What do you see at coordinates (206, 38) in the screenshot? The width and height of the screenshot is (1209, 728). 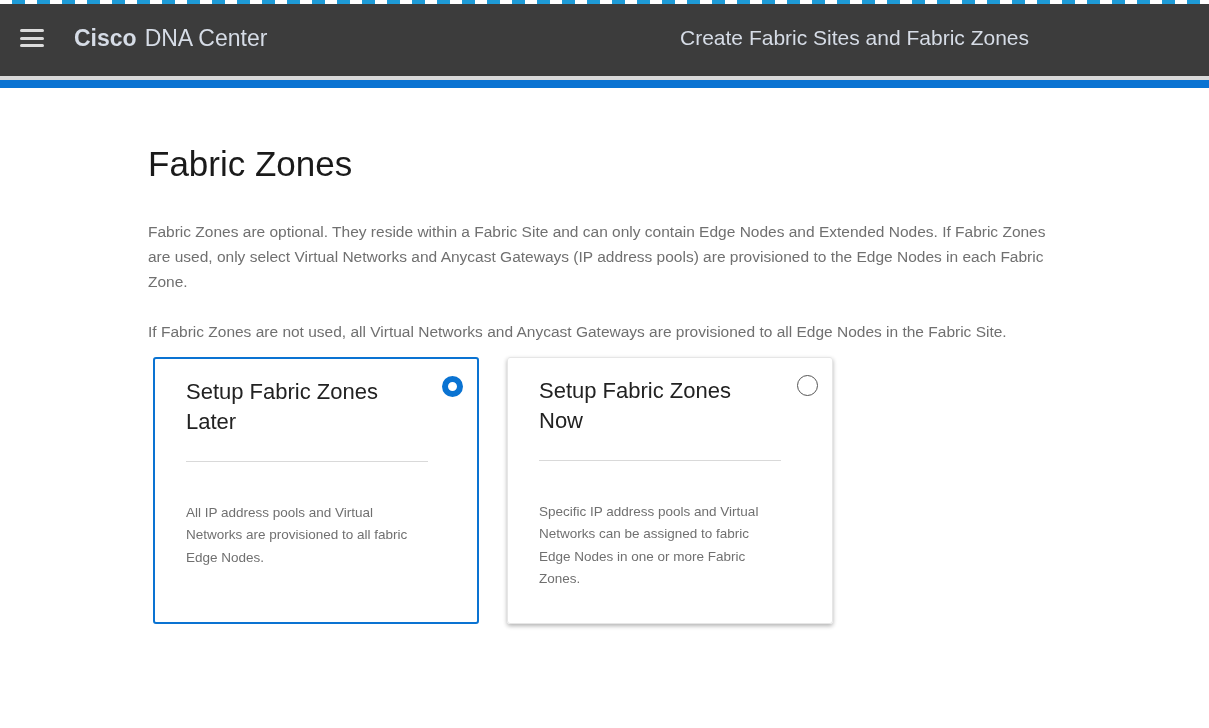 I see `product-name: DNA Center` at bounding box center [206, 38].